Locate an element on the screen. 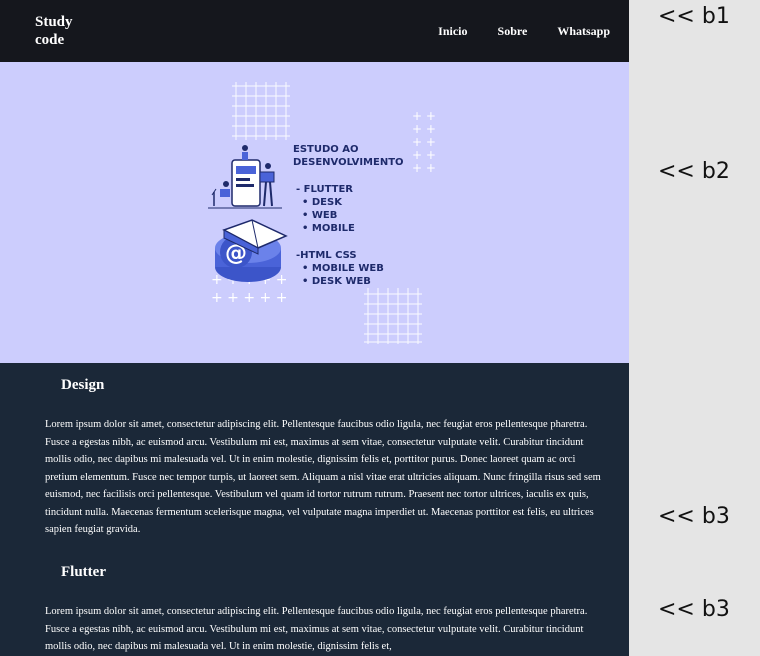  hero-group2-item: • DESK WEB is located at coordinates (336, 281).